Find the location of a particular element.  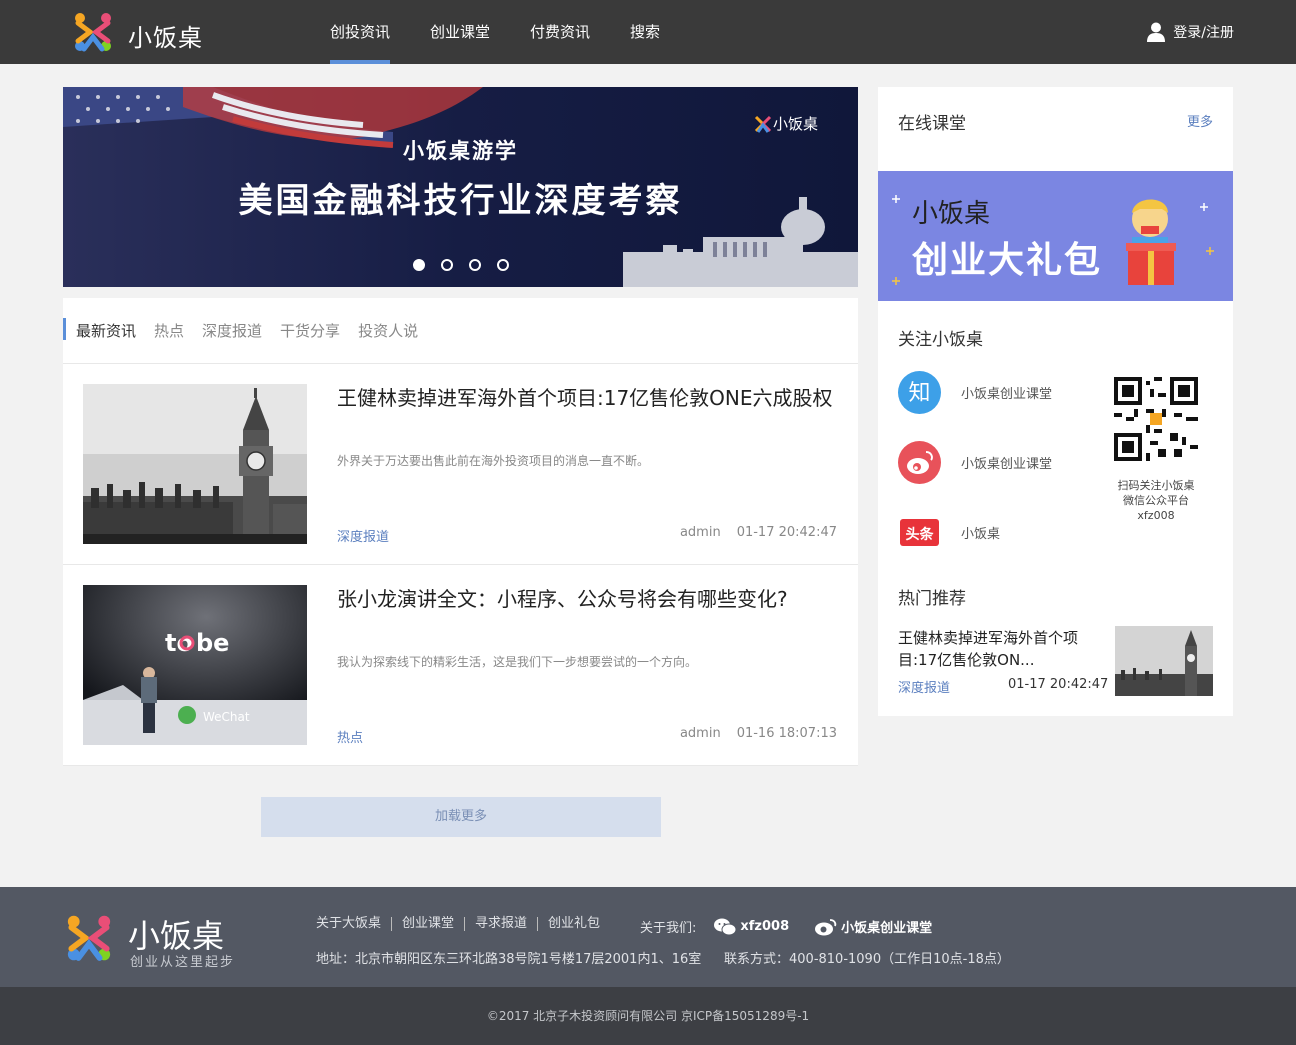

footer-contact: 关于我们: xfz008 小饭桌创业课堂 is located at coordinates (786, 926).